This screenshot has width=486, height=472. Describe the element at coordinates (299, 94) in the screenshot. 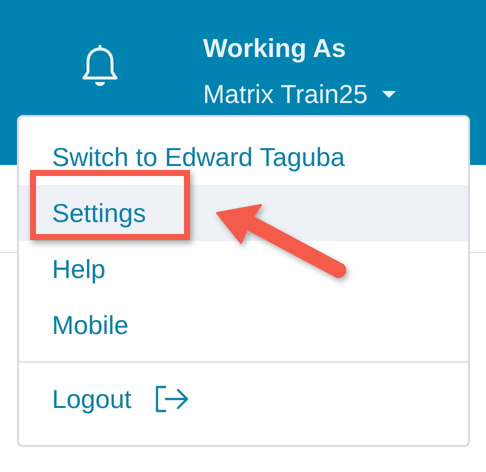

I see `user-dropdown: Matrix Train25` at that location.